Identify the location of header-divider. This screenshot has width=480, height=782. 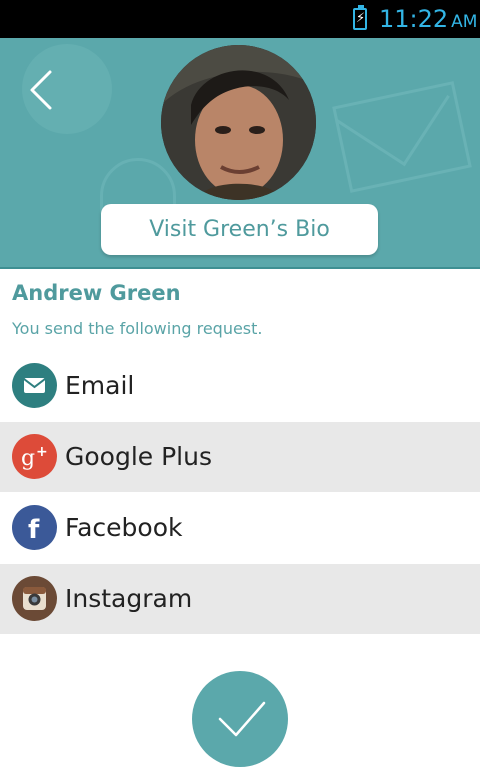
(240, 268).